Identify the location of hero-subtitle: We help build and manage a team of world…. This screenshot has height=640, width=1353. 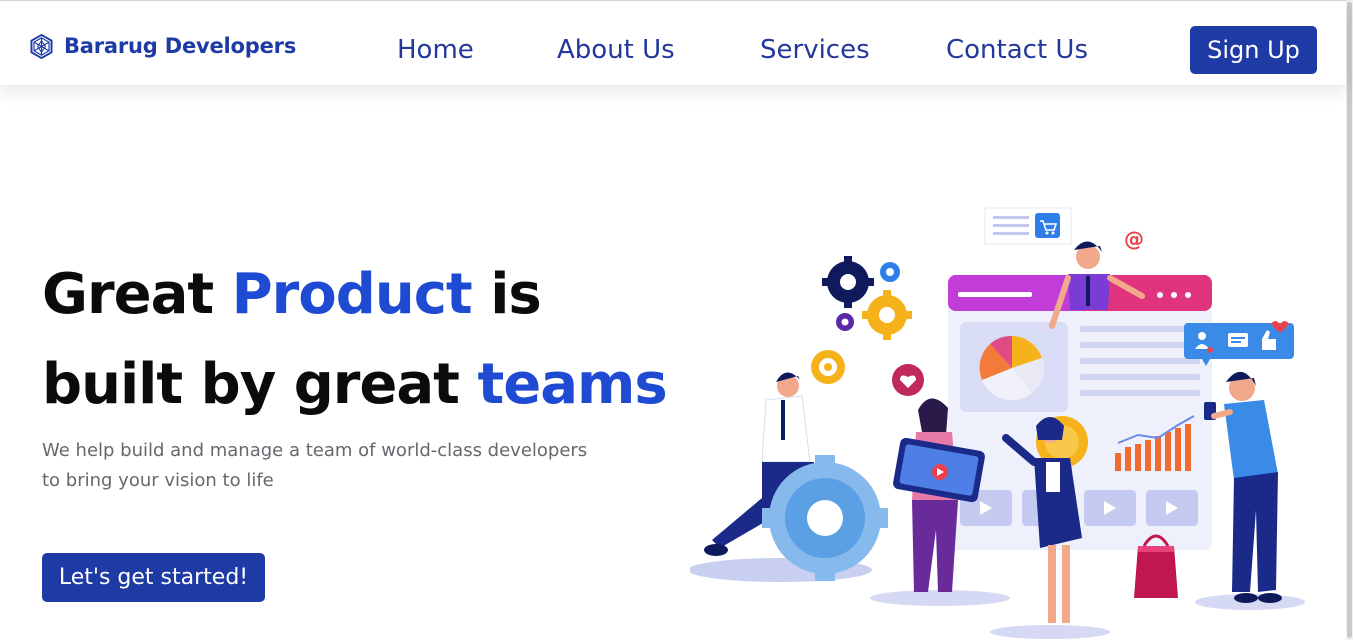
(322, 466).